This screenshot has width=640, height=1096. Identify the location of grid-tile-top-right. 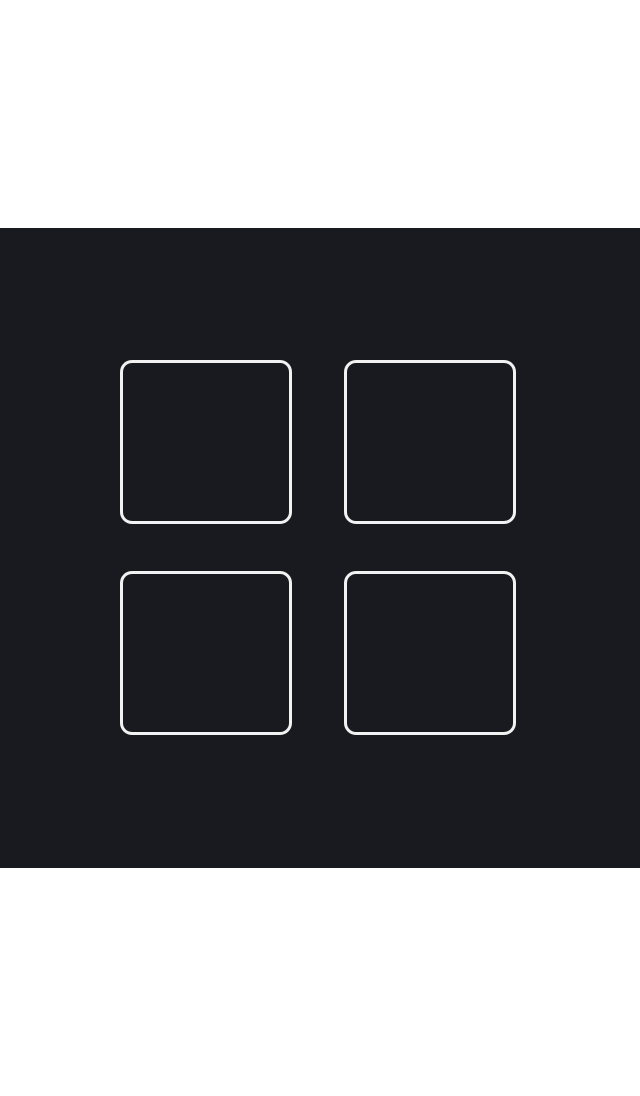
(430, 442).